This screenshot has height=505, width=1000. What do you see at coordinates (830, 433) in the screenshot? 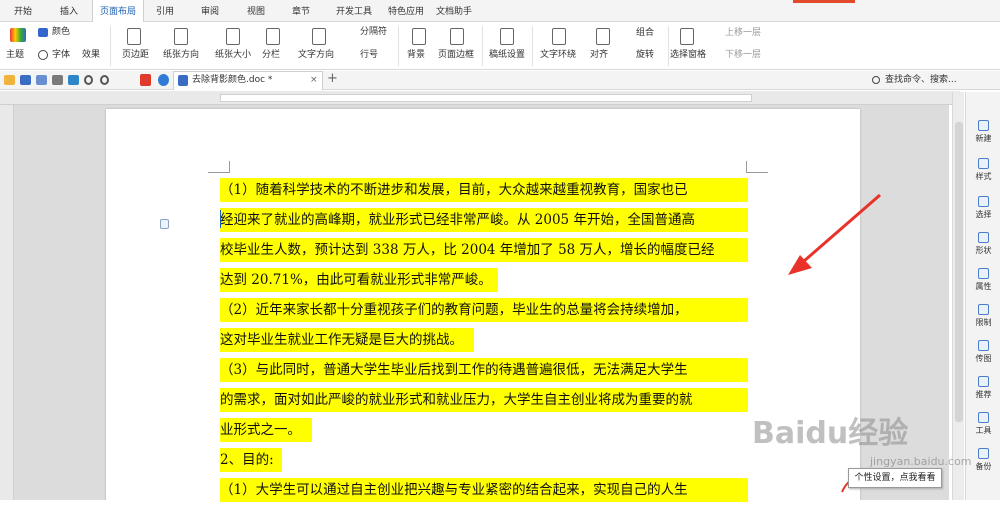
I see `watermark: Baidu经验` at bounding box center [830, 433].